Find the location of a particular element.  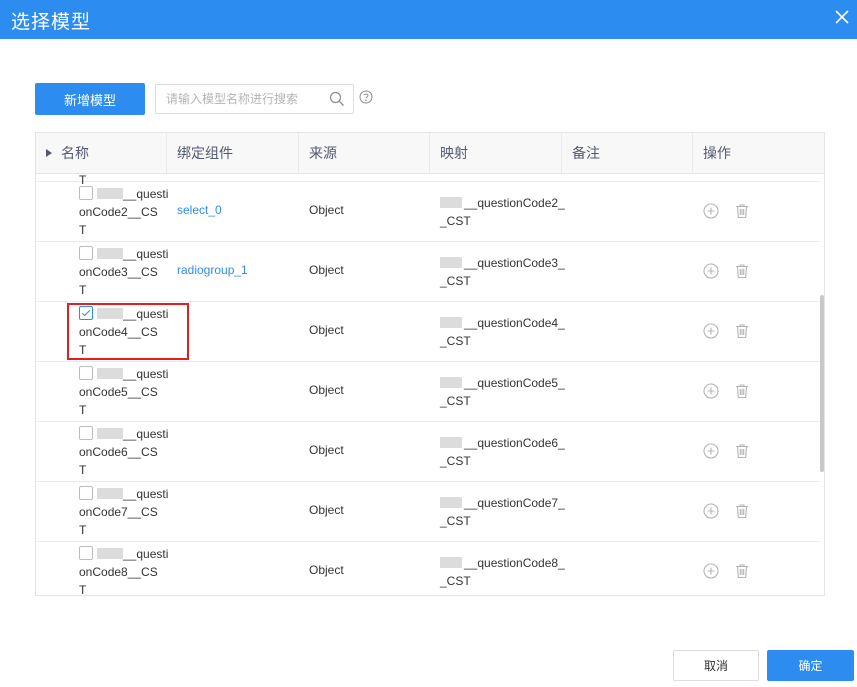

row-mapping: __questionCode5_ _CST is located at coordinates (502, 392).